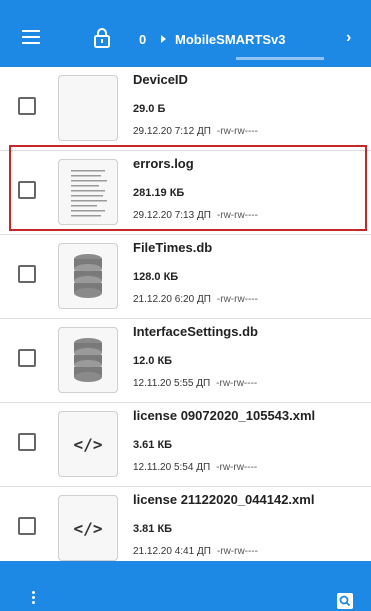  What do you see at coordinates (160, 79) in the screenshot?
I see `file-name: DeviceID` at bounding box center [160, 79].